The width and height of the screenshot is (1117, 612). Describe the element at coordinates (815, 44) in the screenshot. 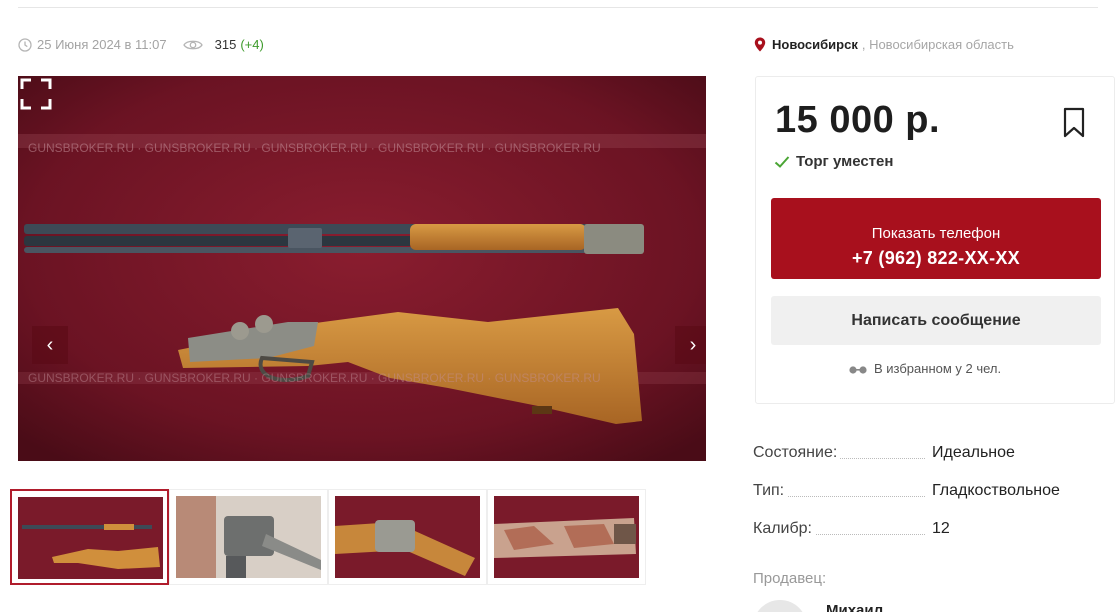

I see `location-city: Новосибирск` at that location.